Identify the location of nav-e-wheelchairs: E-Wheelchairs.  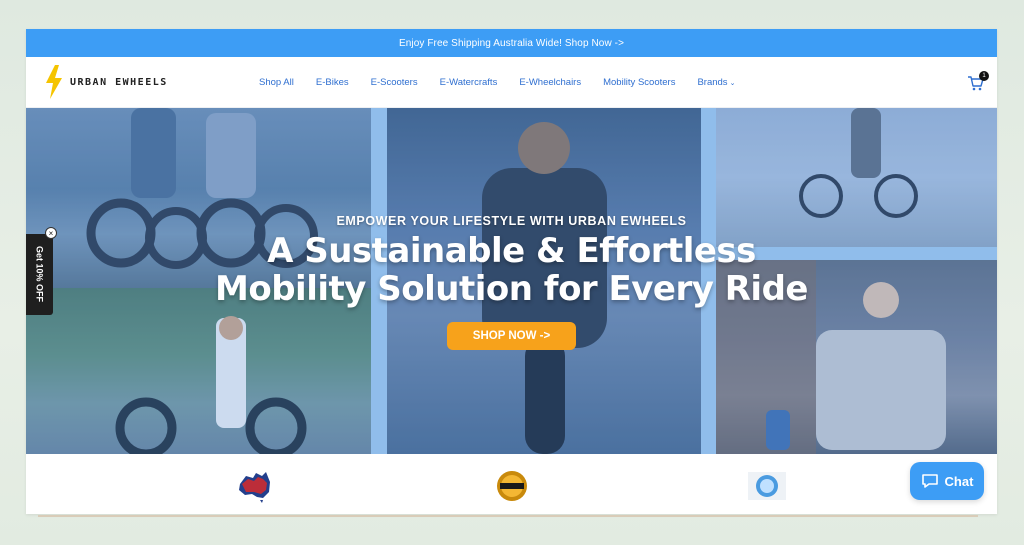
(550, 82).